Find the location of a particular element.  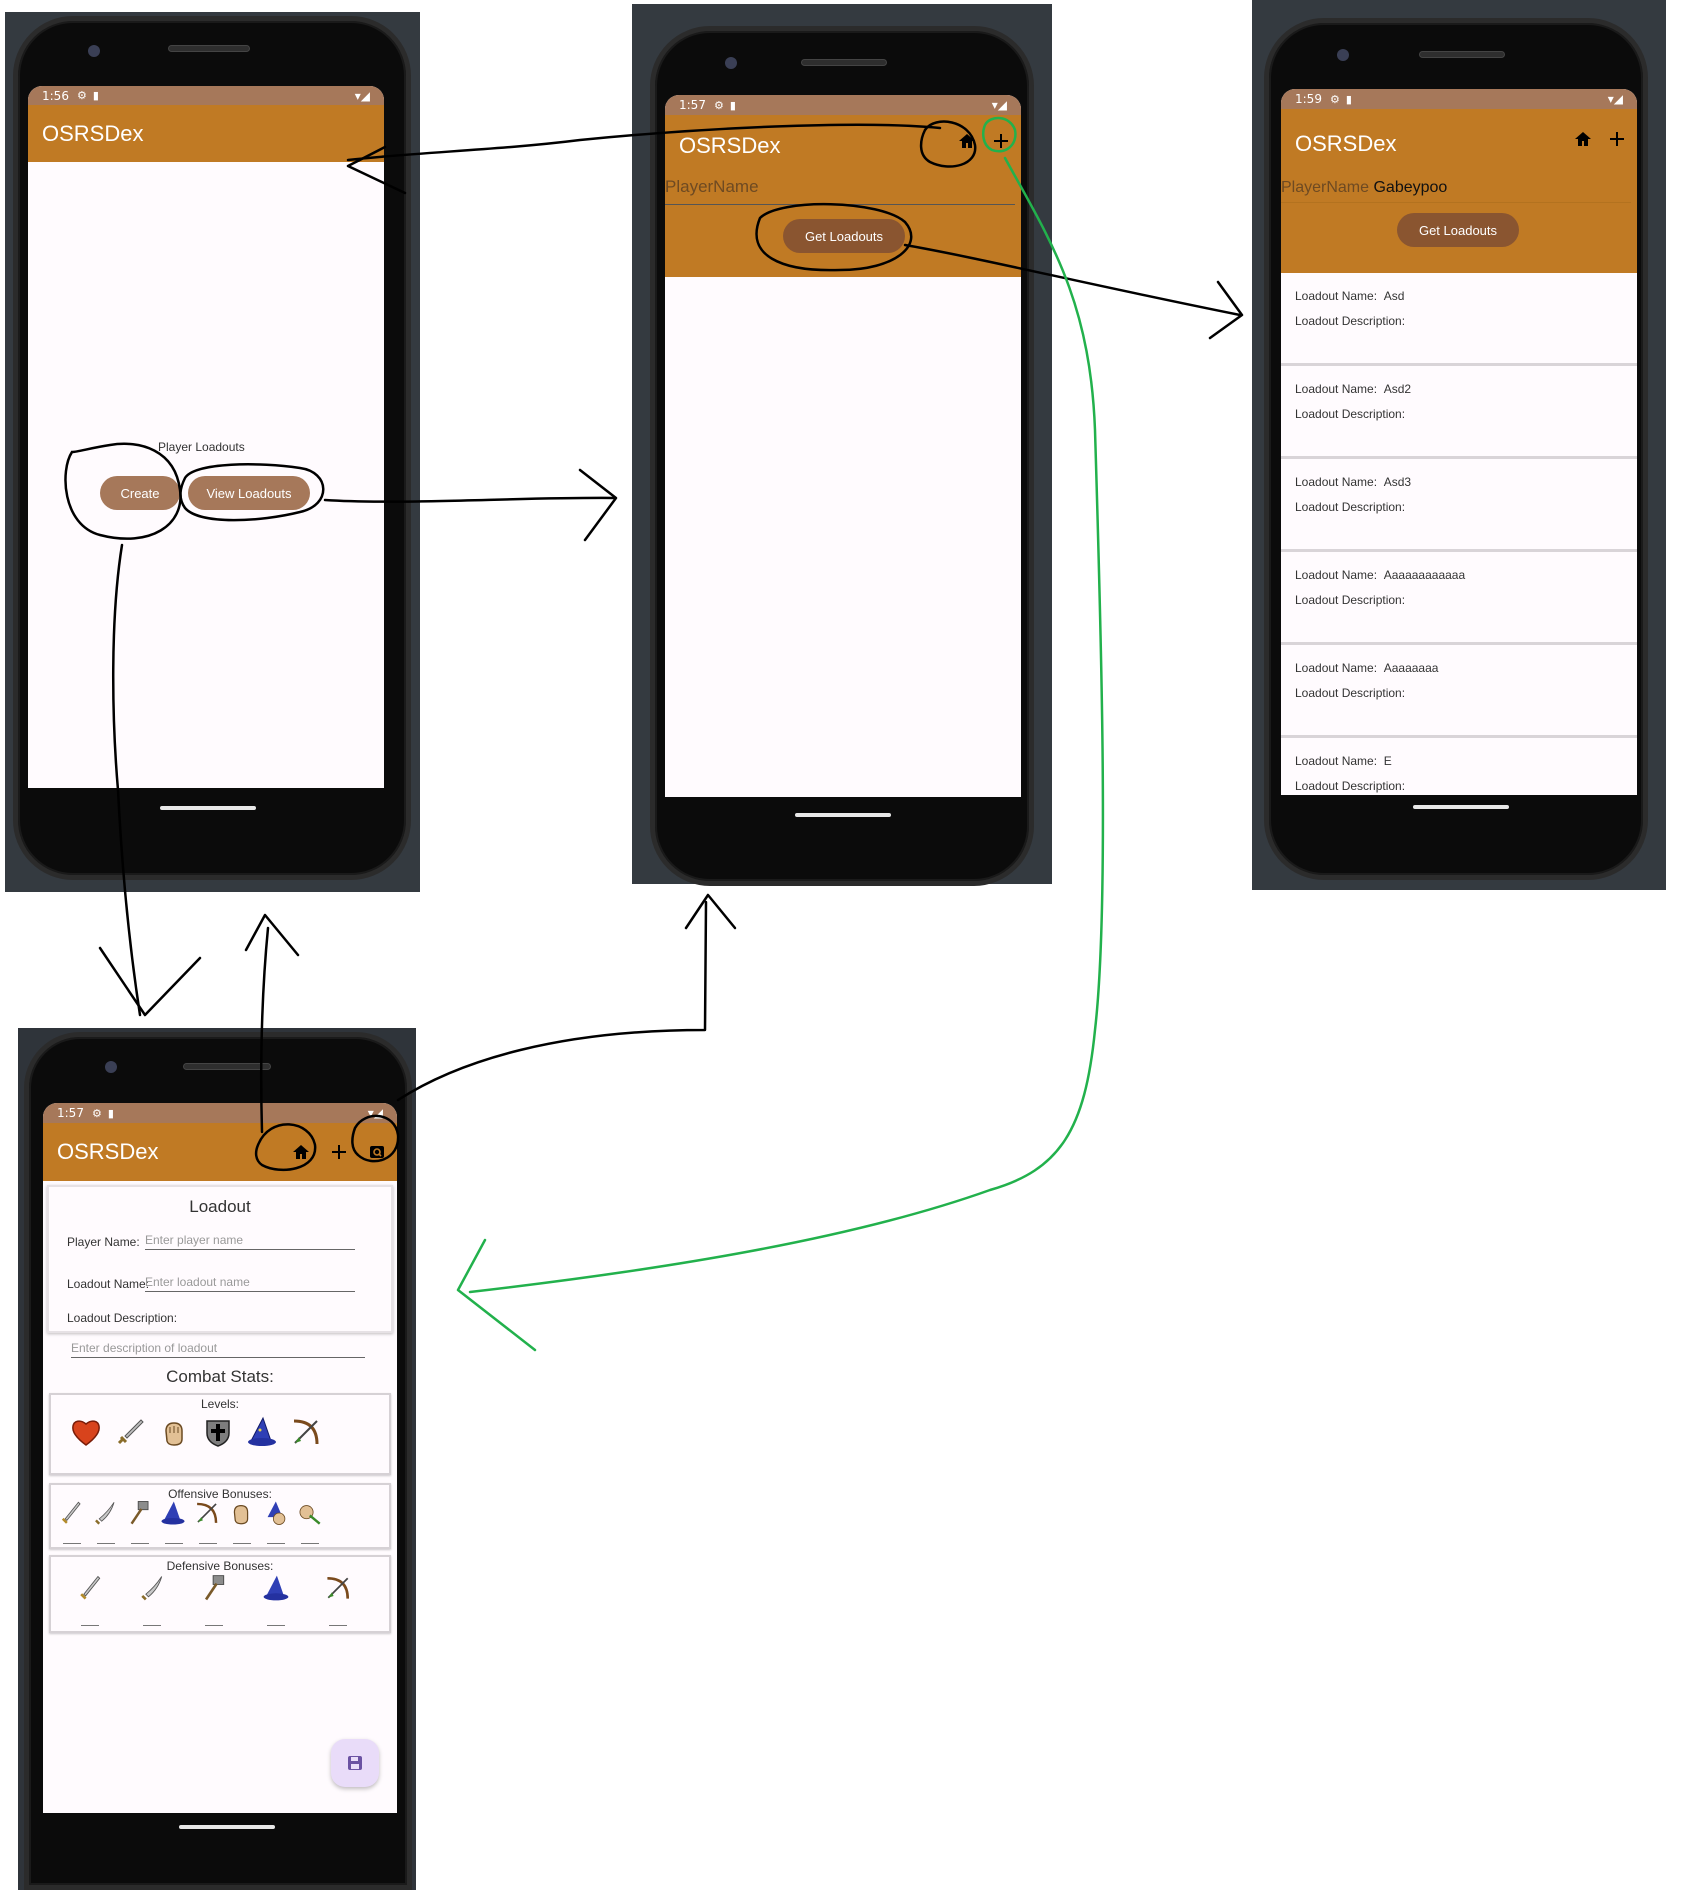

loadout-list-item: Loadout Name: Asd Loadout Description: is located at coordinates (1459, 319).